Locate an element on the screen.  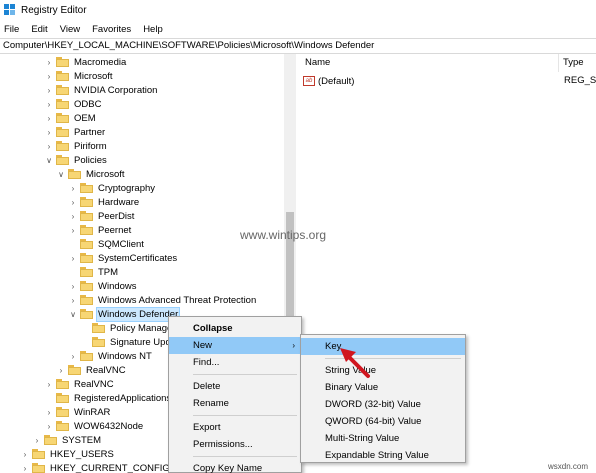
tree-item: › Hardware is located at coordinates (104, 202).